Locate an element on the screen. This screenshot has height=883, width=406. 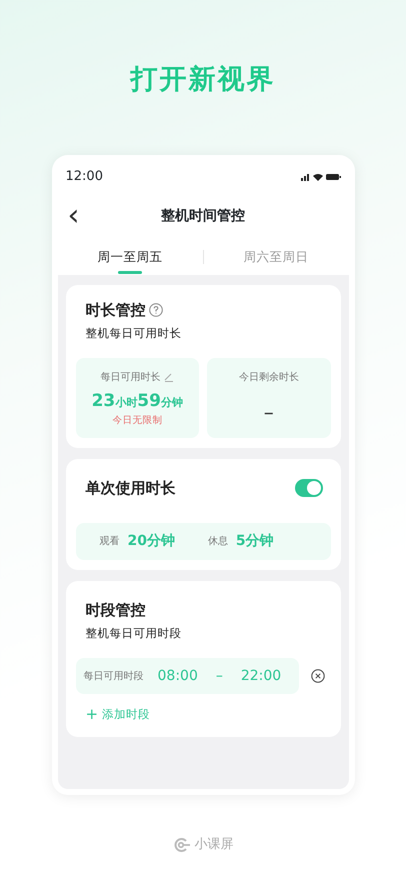
time-value: 22:00 is located at coordinates (261, 676).